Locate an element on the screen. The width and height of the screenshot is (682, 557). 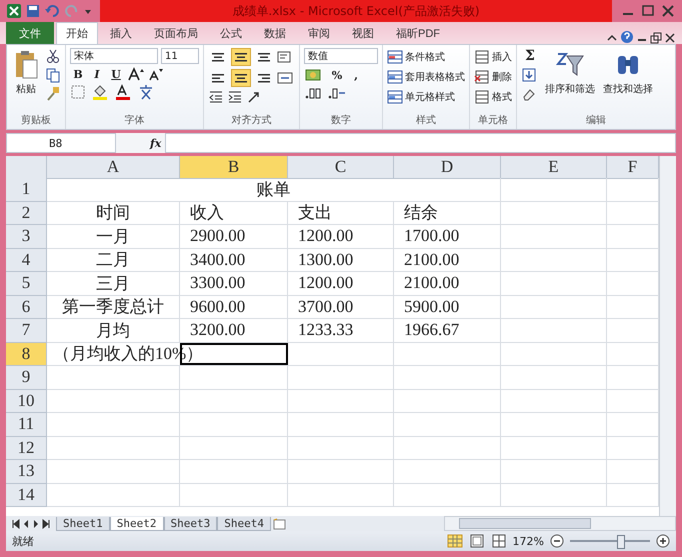
column-header: E is located at coordinates (554, 167).